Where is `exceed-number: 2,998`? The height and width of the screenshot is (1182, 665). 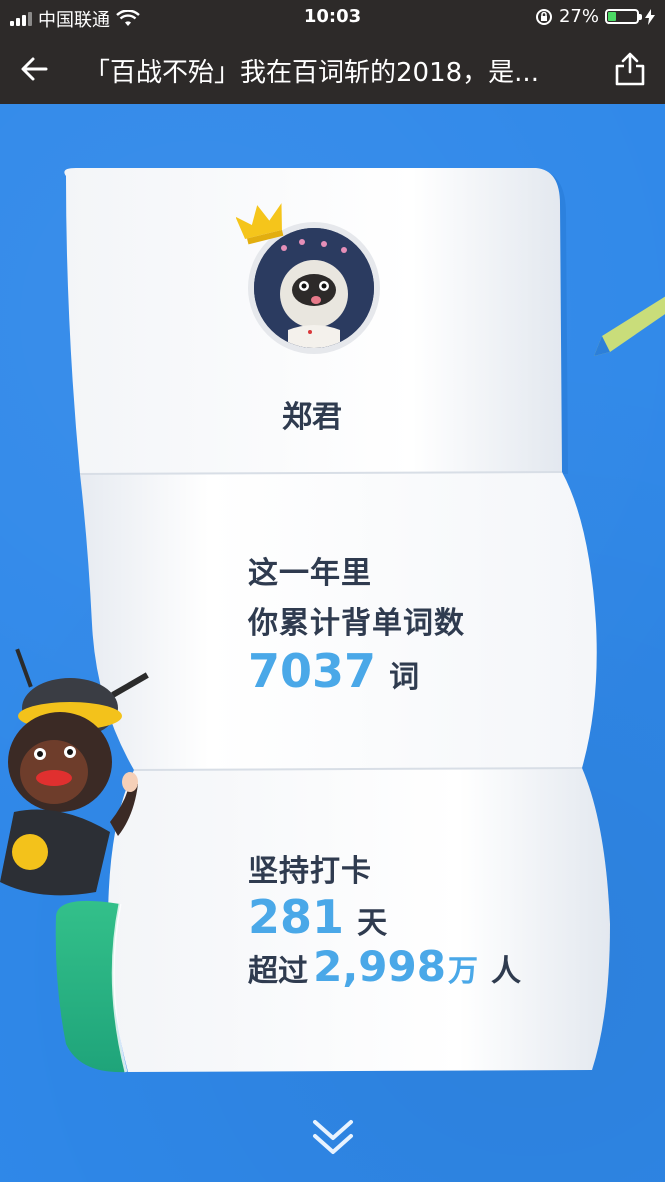
exceed-number: 2,998 is located at coordinates (379, 966).